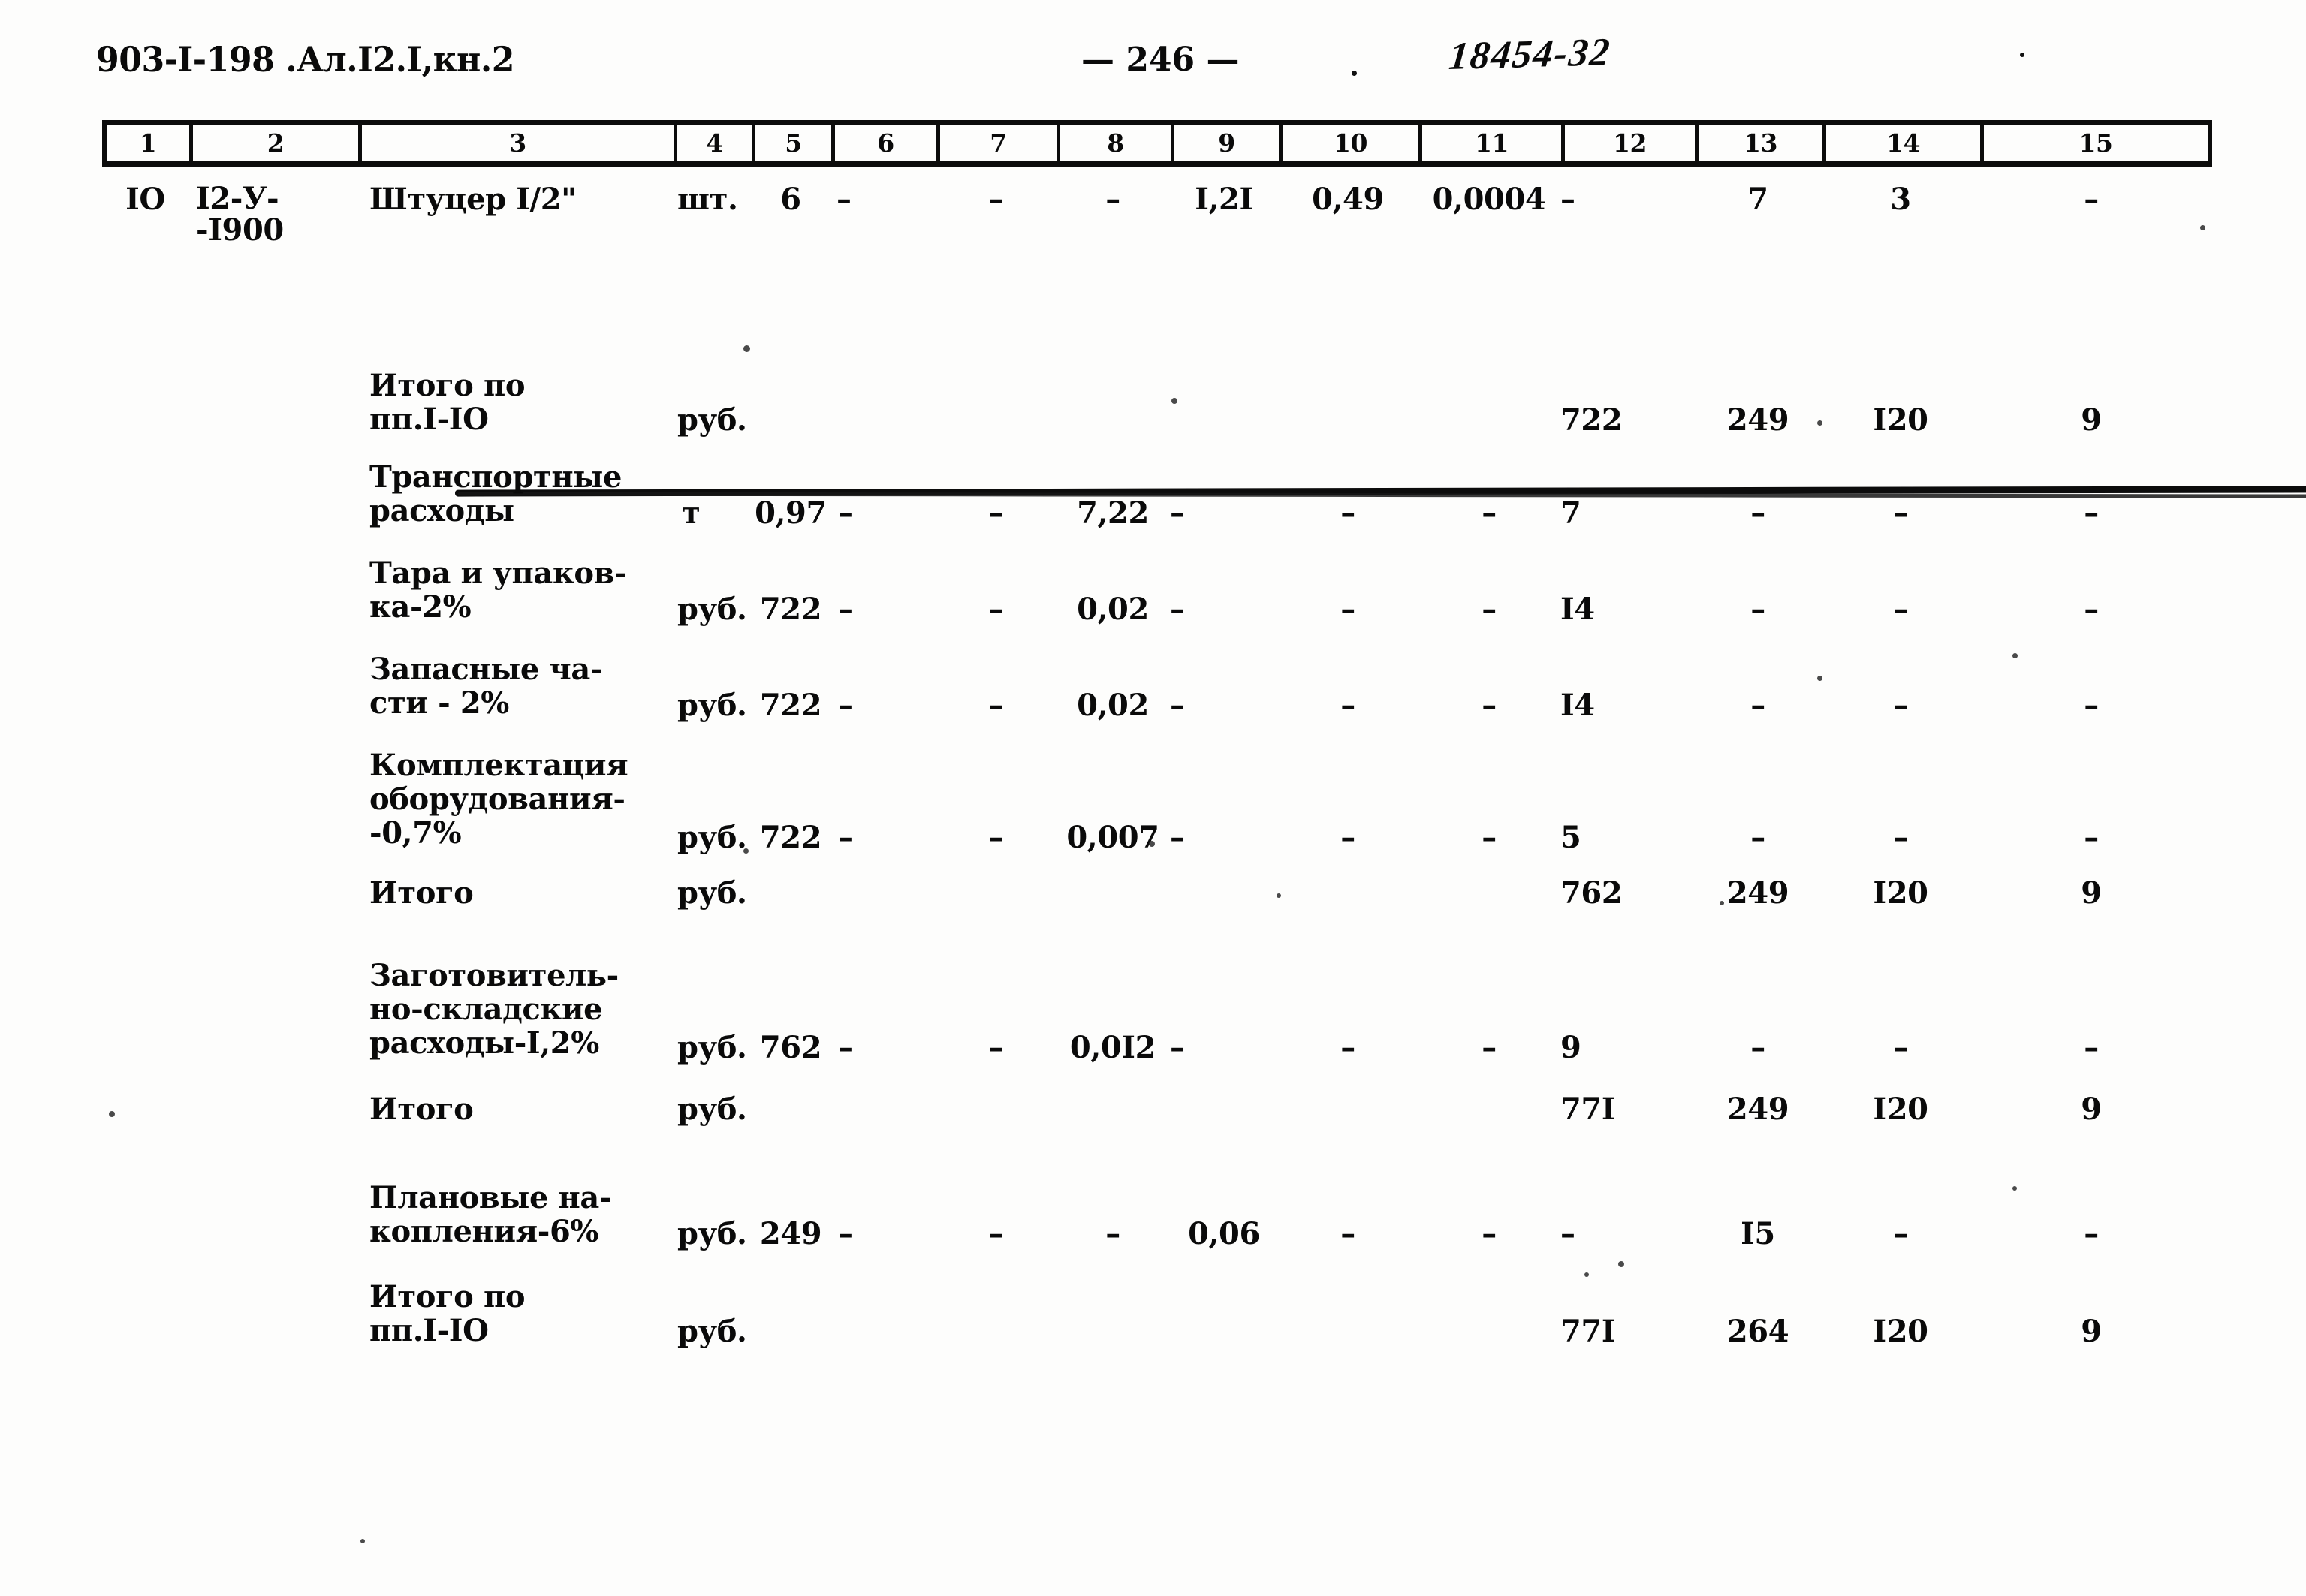  Describe the element at coordinates (1757, 199) in the screenshot. I see `cell-col-13: 7` at that location.